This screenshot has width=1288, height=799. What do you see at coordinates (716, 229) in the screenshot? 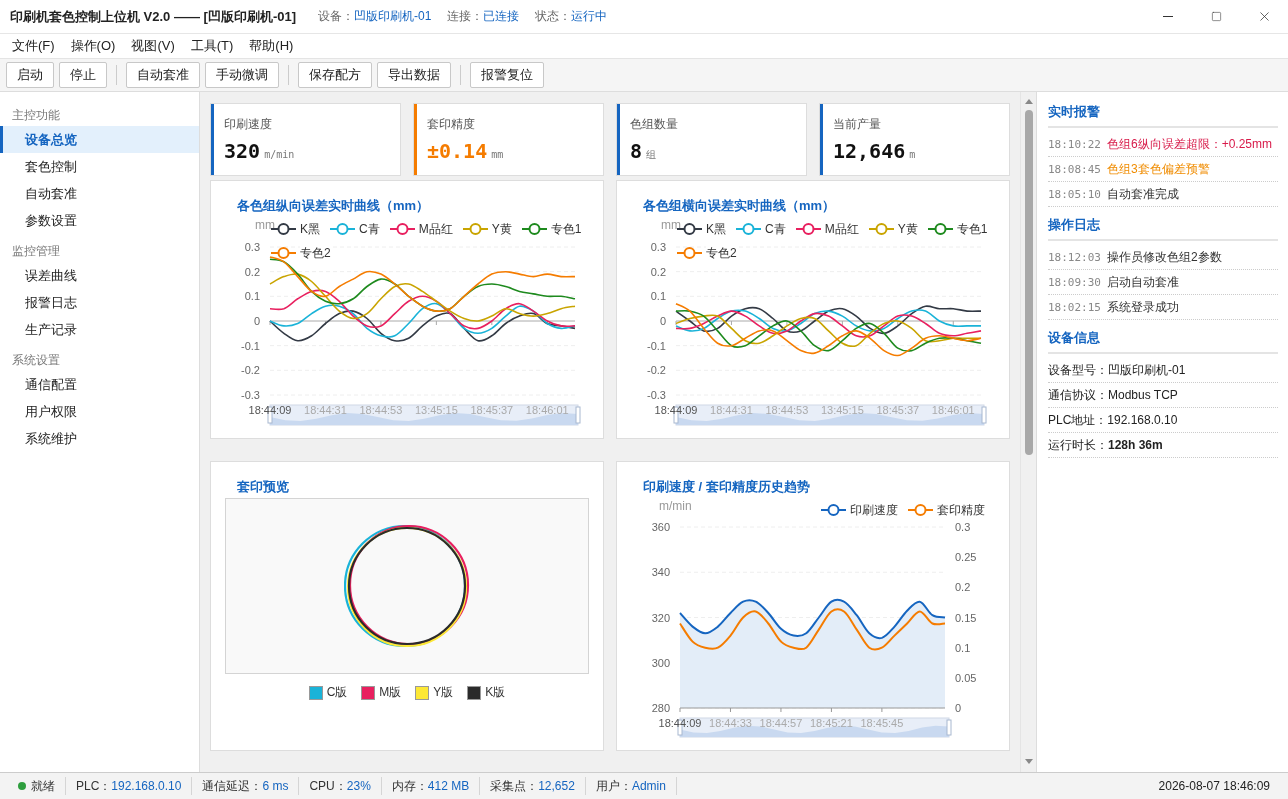
I see `legend-label: K黑` at bounding box center [716, 229].